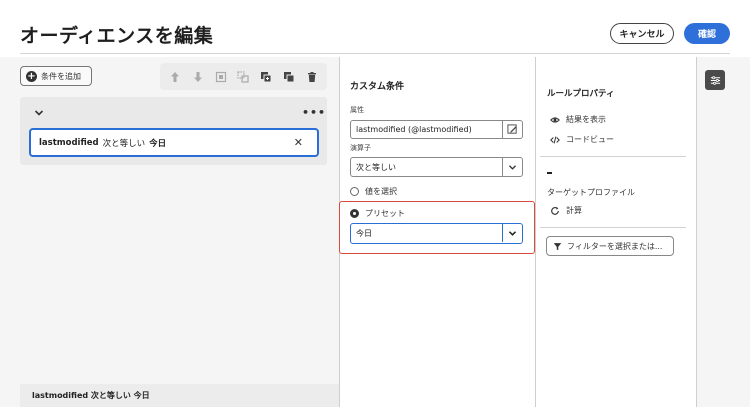  I want to click on refresh-icon, so click(555, 210).